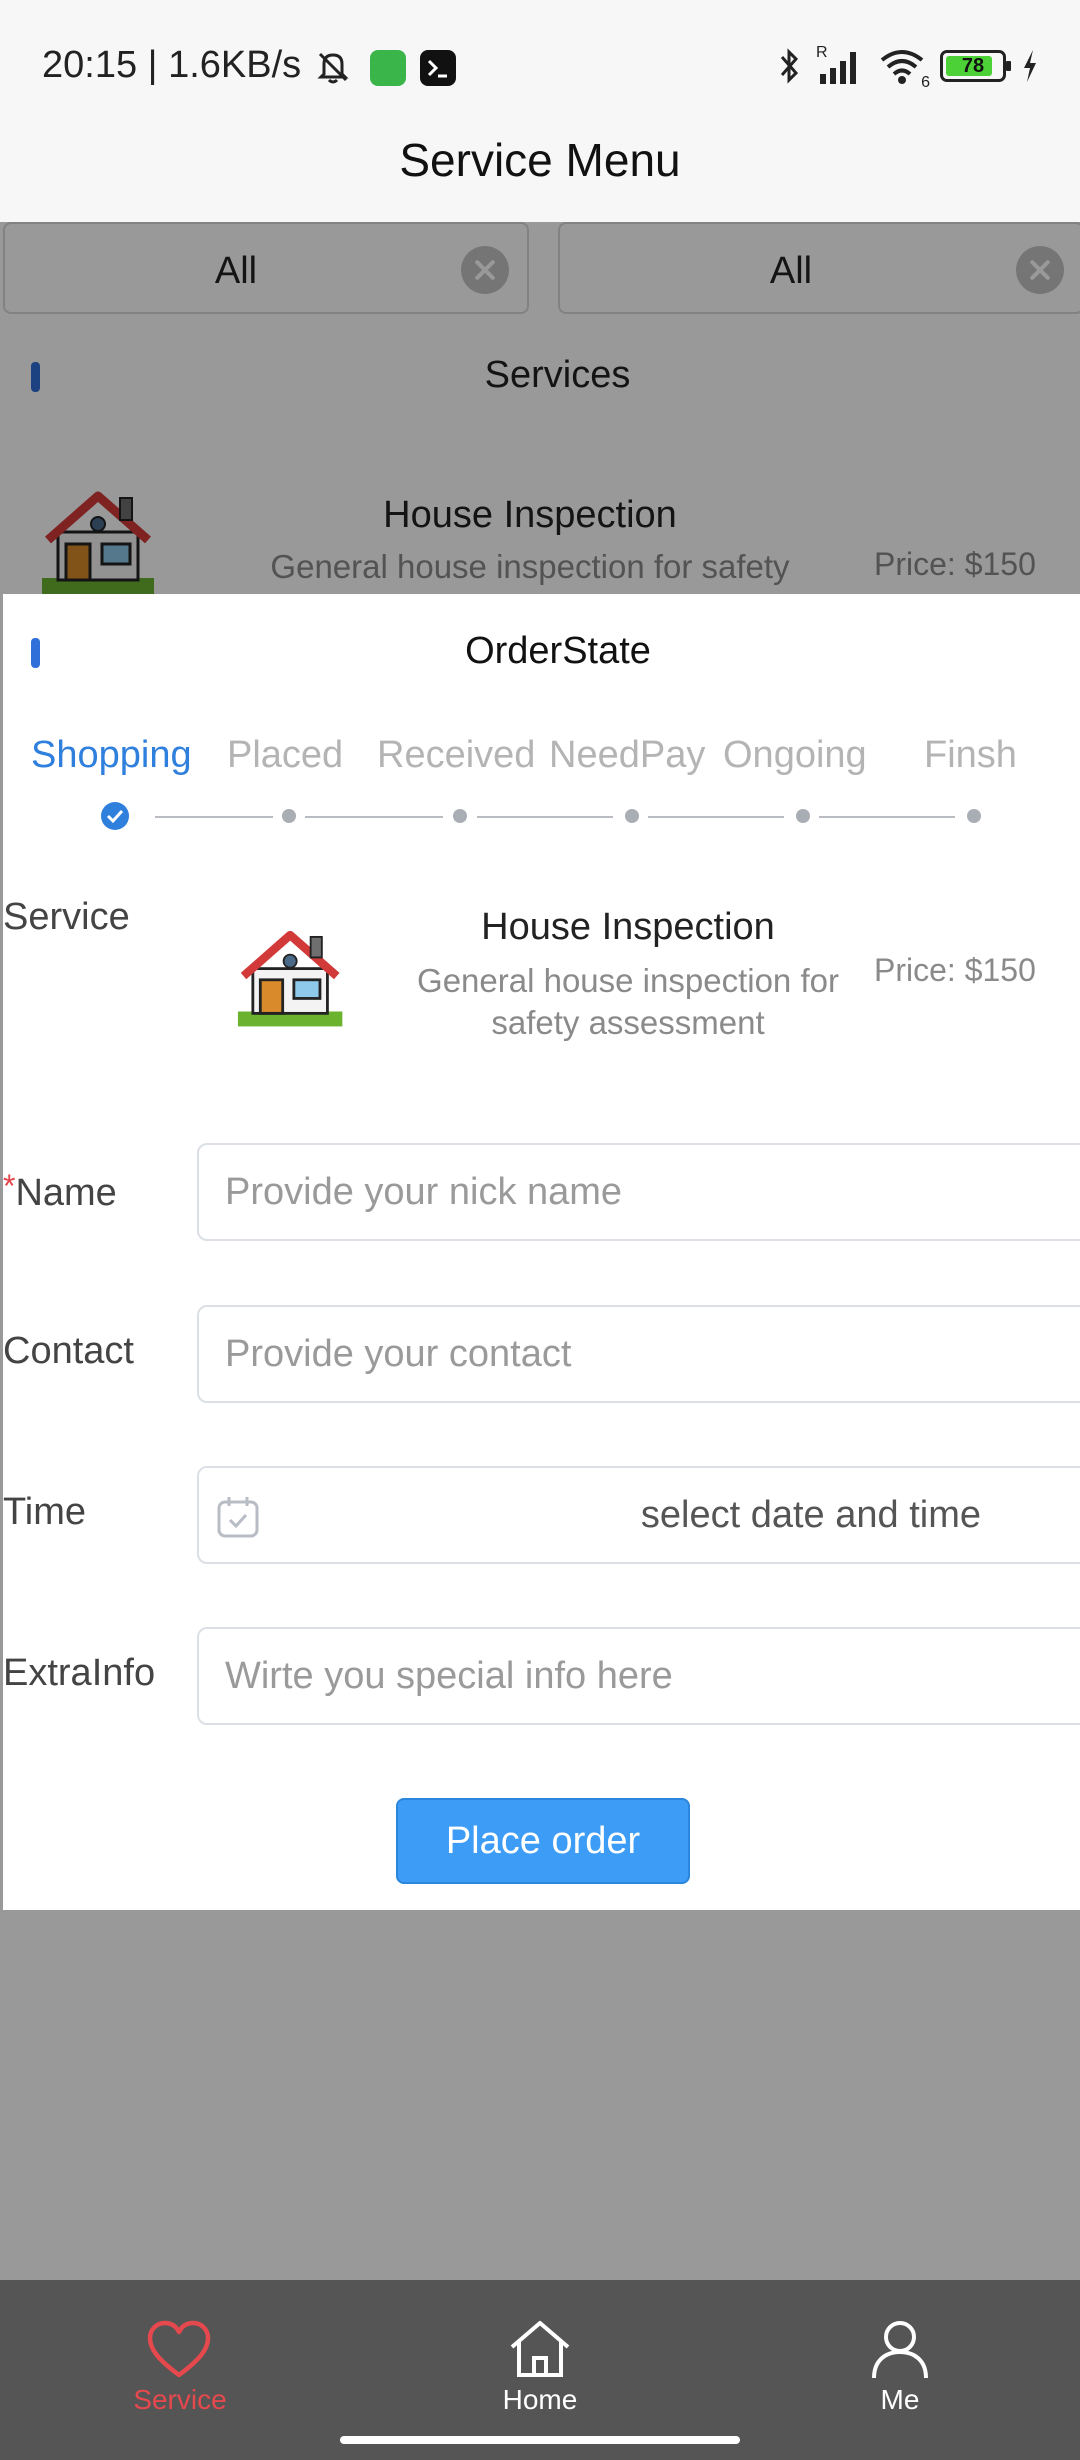  What do you see at coordinates (66, 1193) in the screenshot?
I see `name-label-text: Name` at bounding box center [66, 1193].